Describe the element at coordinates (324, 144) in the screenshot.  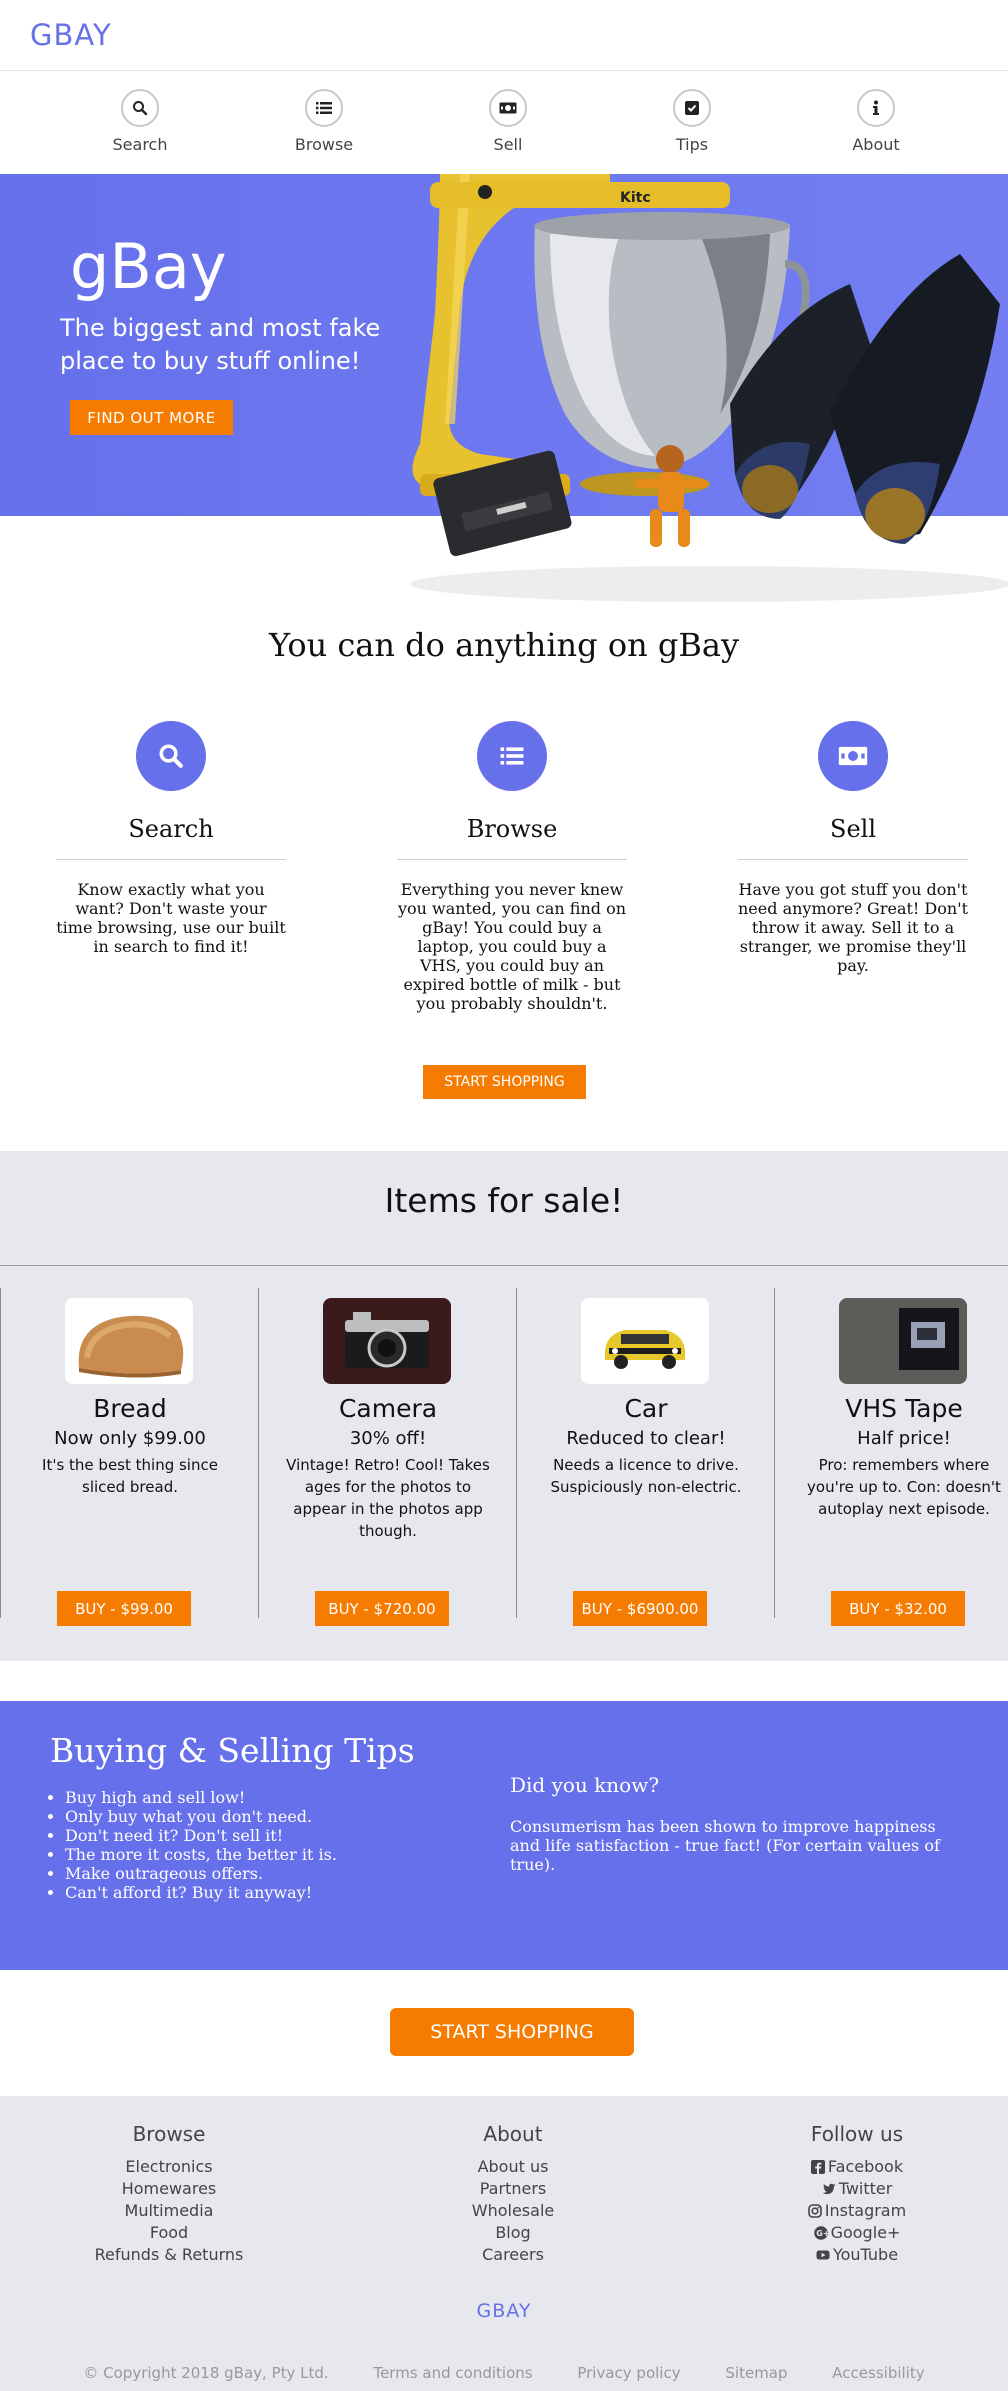
I see `nav-label: Browse` at that location.